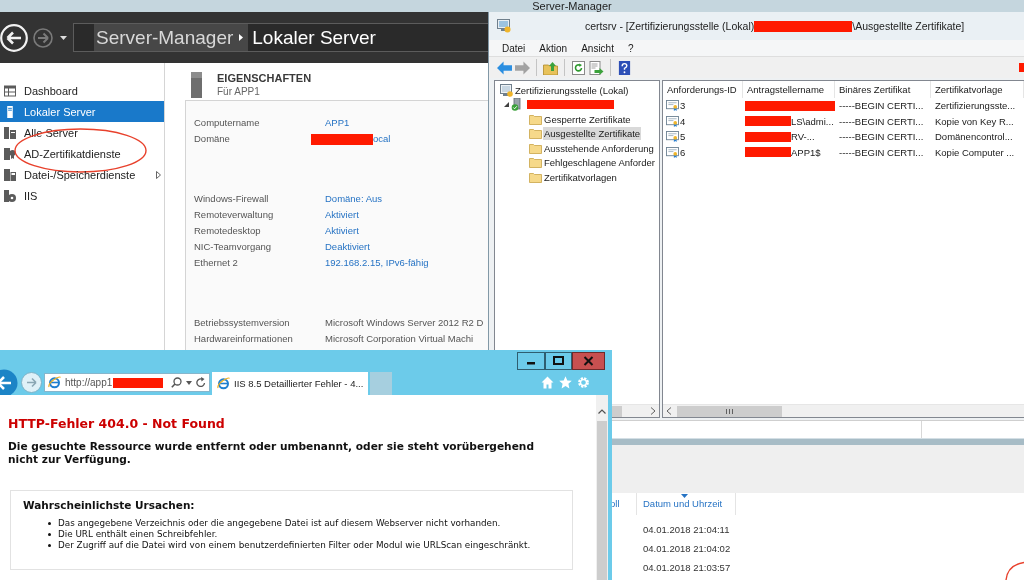 The width and height of the screenshot is (1024, 580). What do you see at coordinates (82, 111) in the screenshot?
I see `sidebar-item: Lokaler Server` at bounding box center [82, 111].